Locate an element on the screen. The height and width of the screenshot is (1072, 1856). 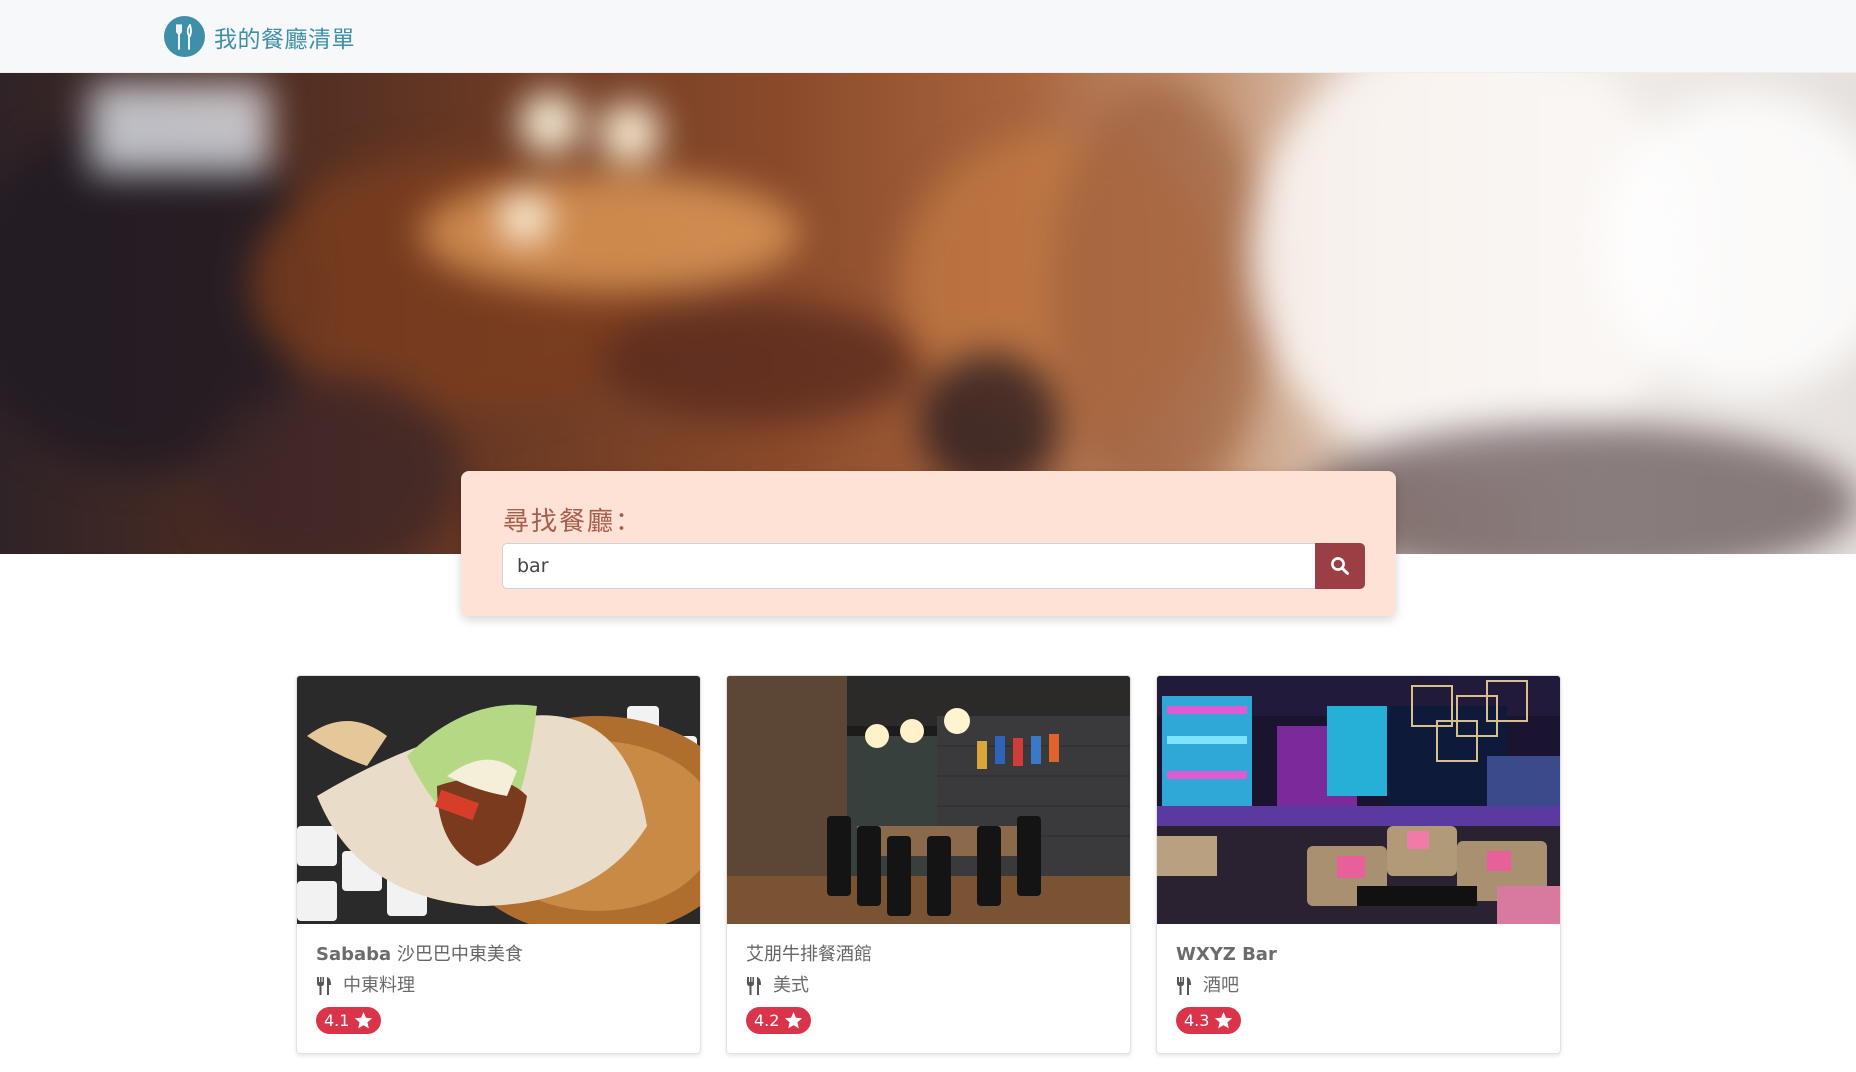
search-panel: 尋找餐廳： is located at coordinates (928, 543).